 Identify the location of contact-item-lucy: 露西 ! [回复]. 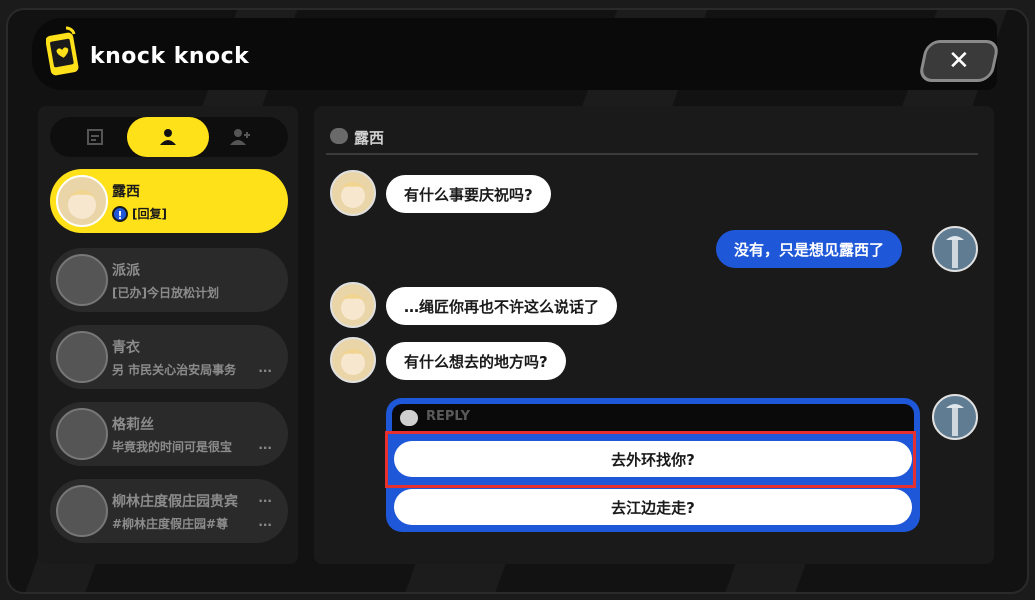
(169, 201).